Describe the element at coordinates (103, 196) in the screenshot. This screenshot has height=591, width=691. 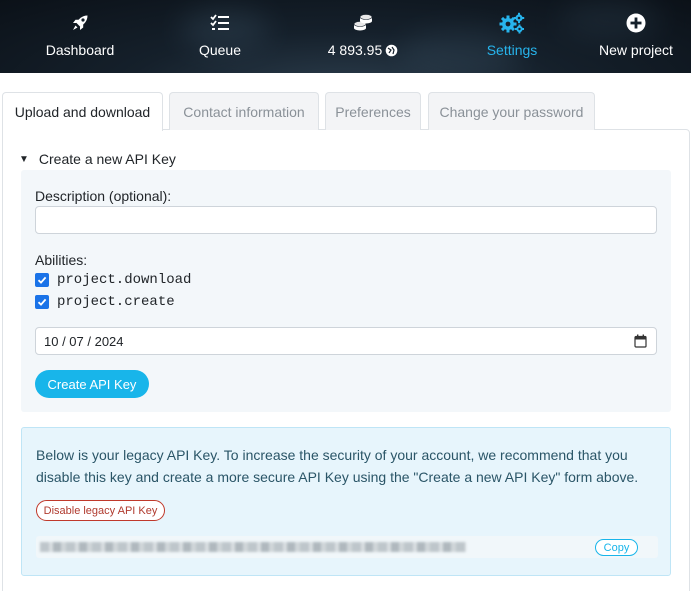
I see `description-label: Description (optional):` at that location.